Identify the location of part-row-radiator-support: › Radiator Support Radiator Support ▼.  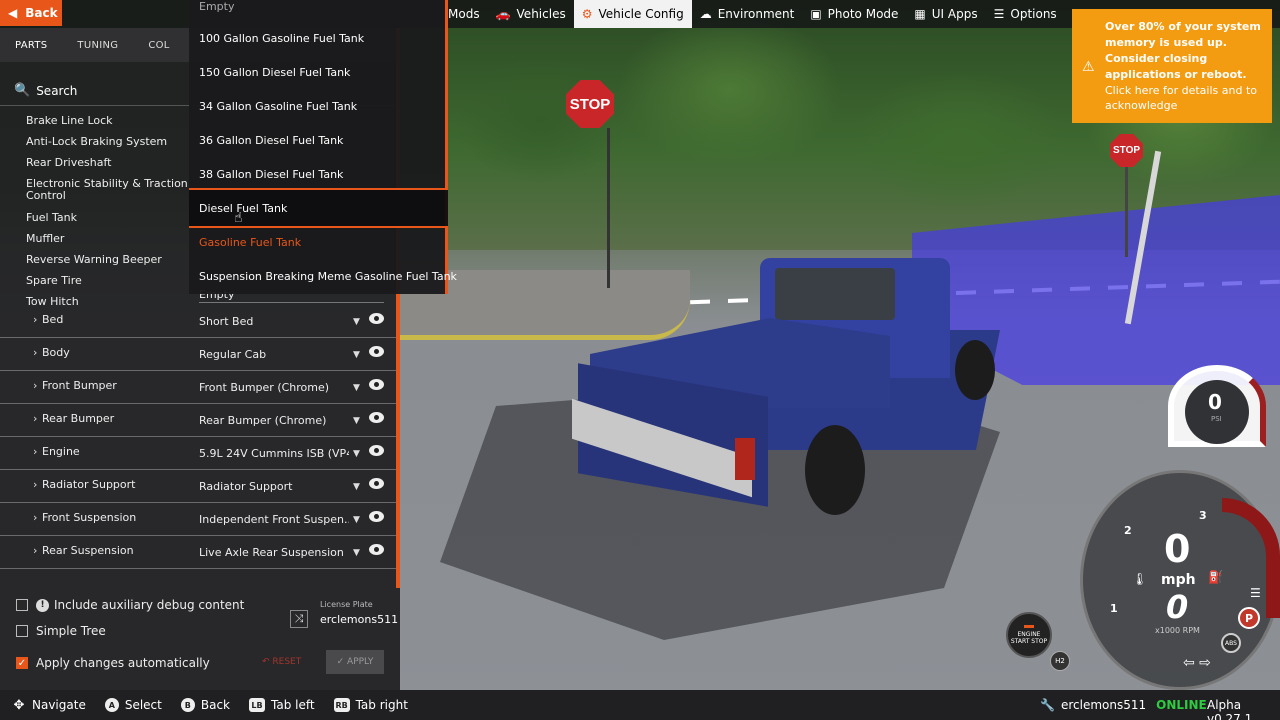
(200, 486).